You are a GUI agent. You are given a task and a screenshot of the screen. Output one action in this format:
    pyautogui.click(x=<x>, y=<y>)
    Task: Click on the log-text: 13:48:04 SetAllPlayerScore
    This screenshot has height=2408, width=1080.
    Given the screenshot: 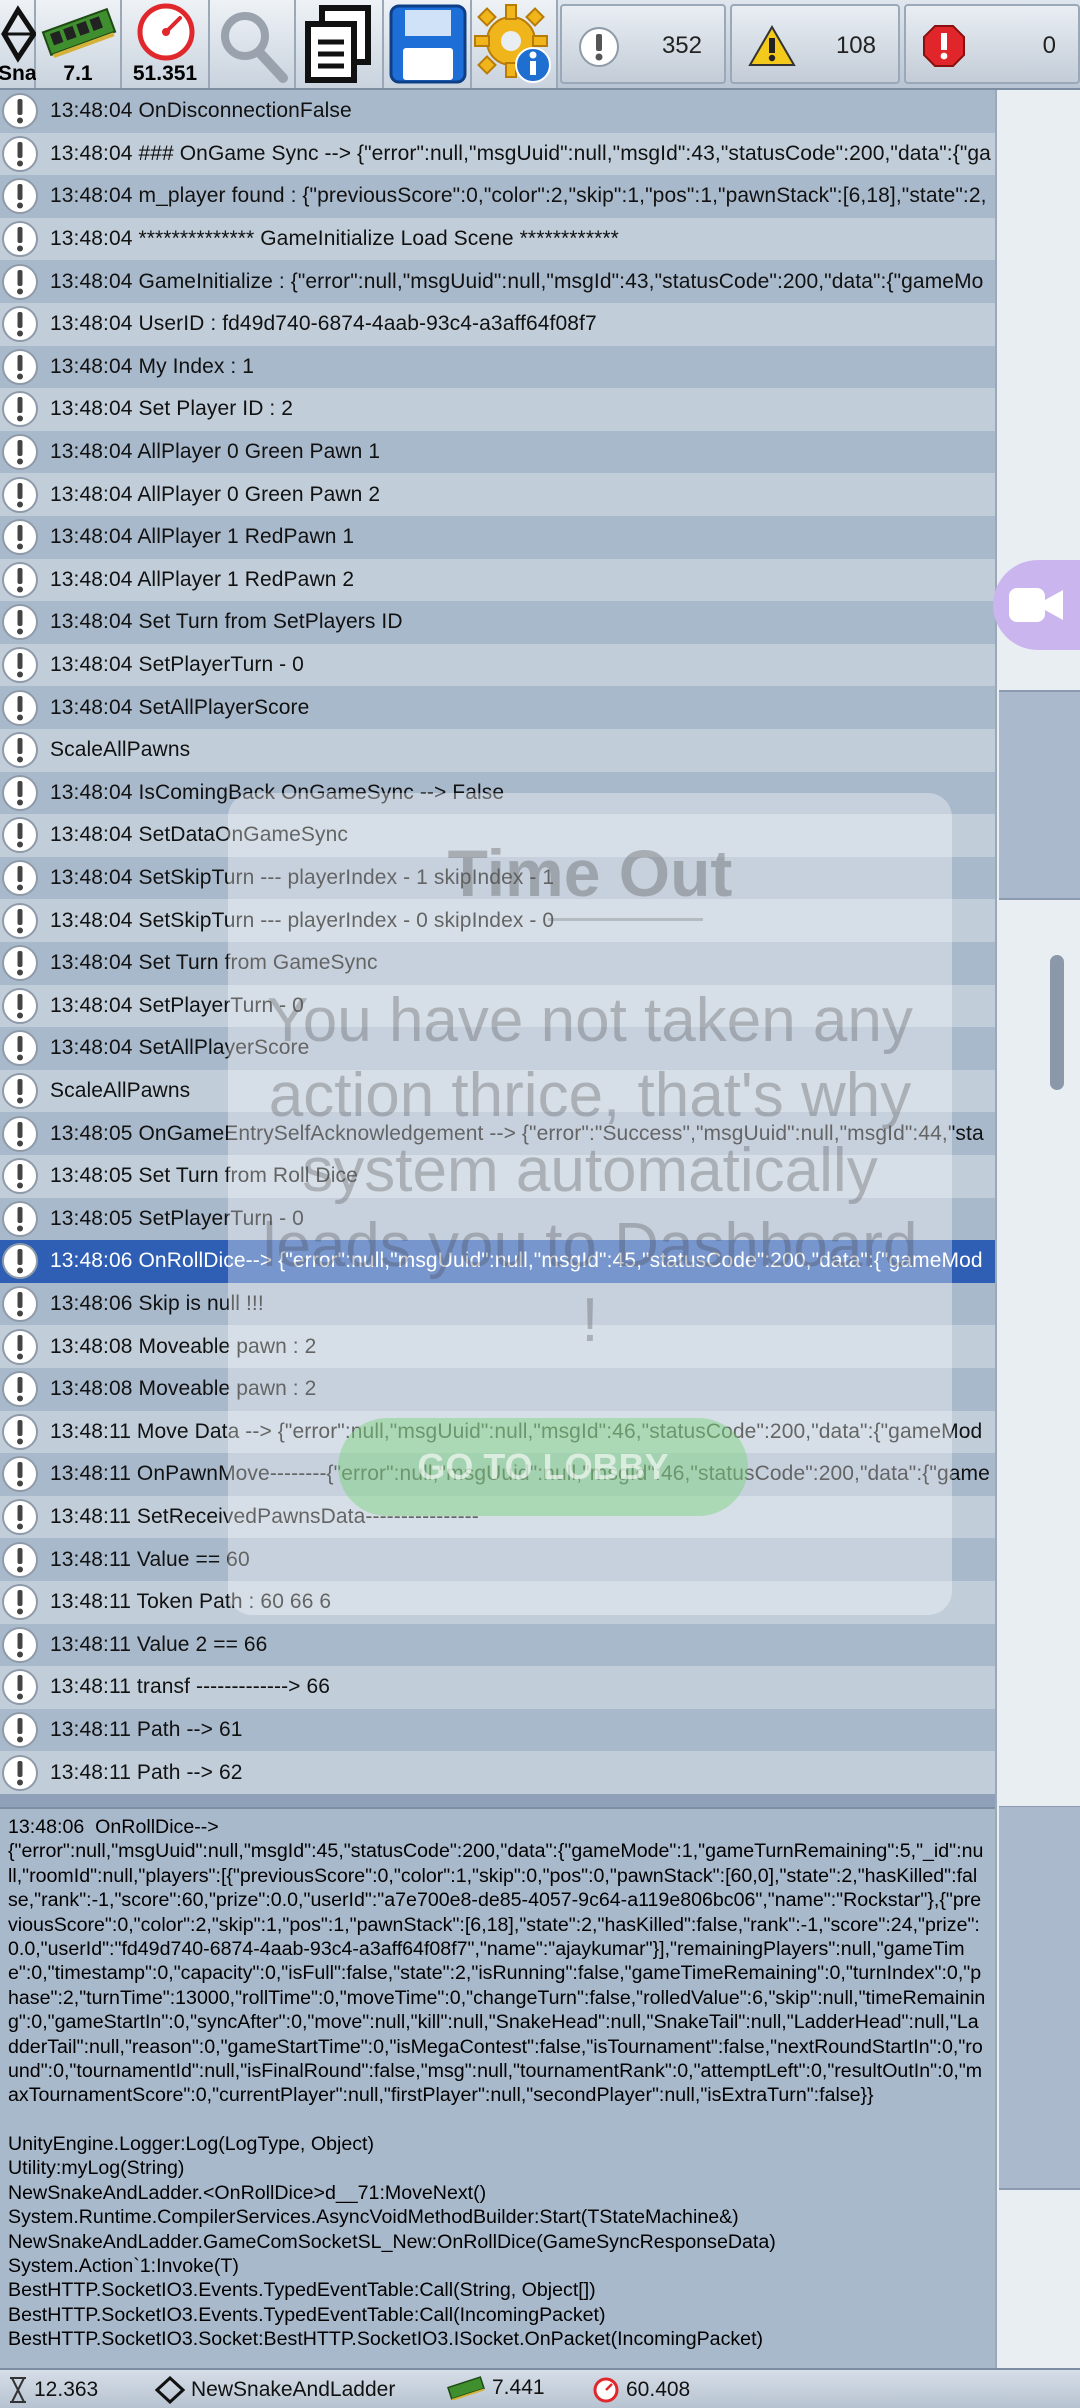 What is the action you would take?
    pyautogui.click(x=180, y=707)
    